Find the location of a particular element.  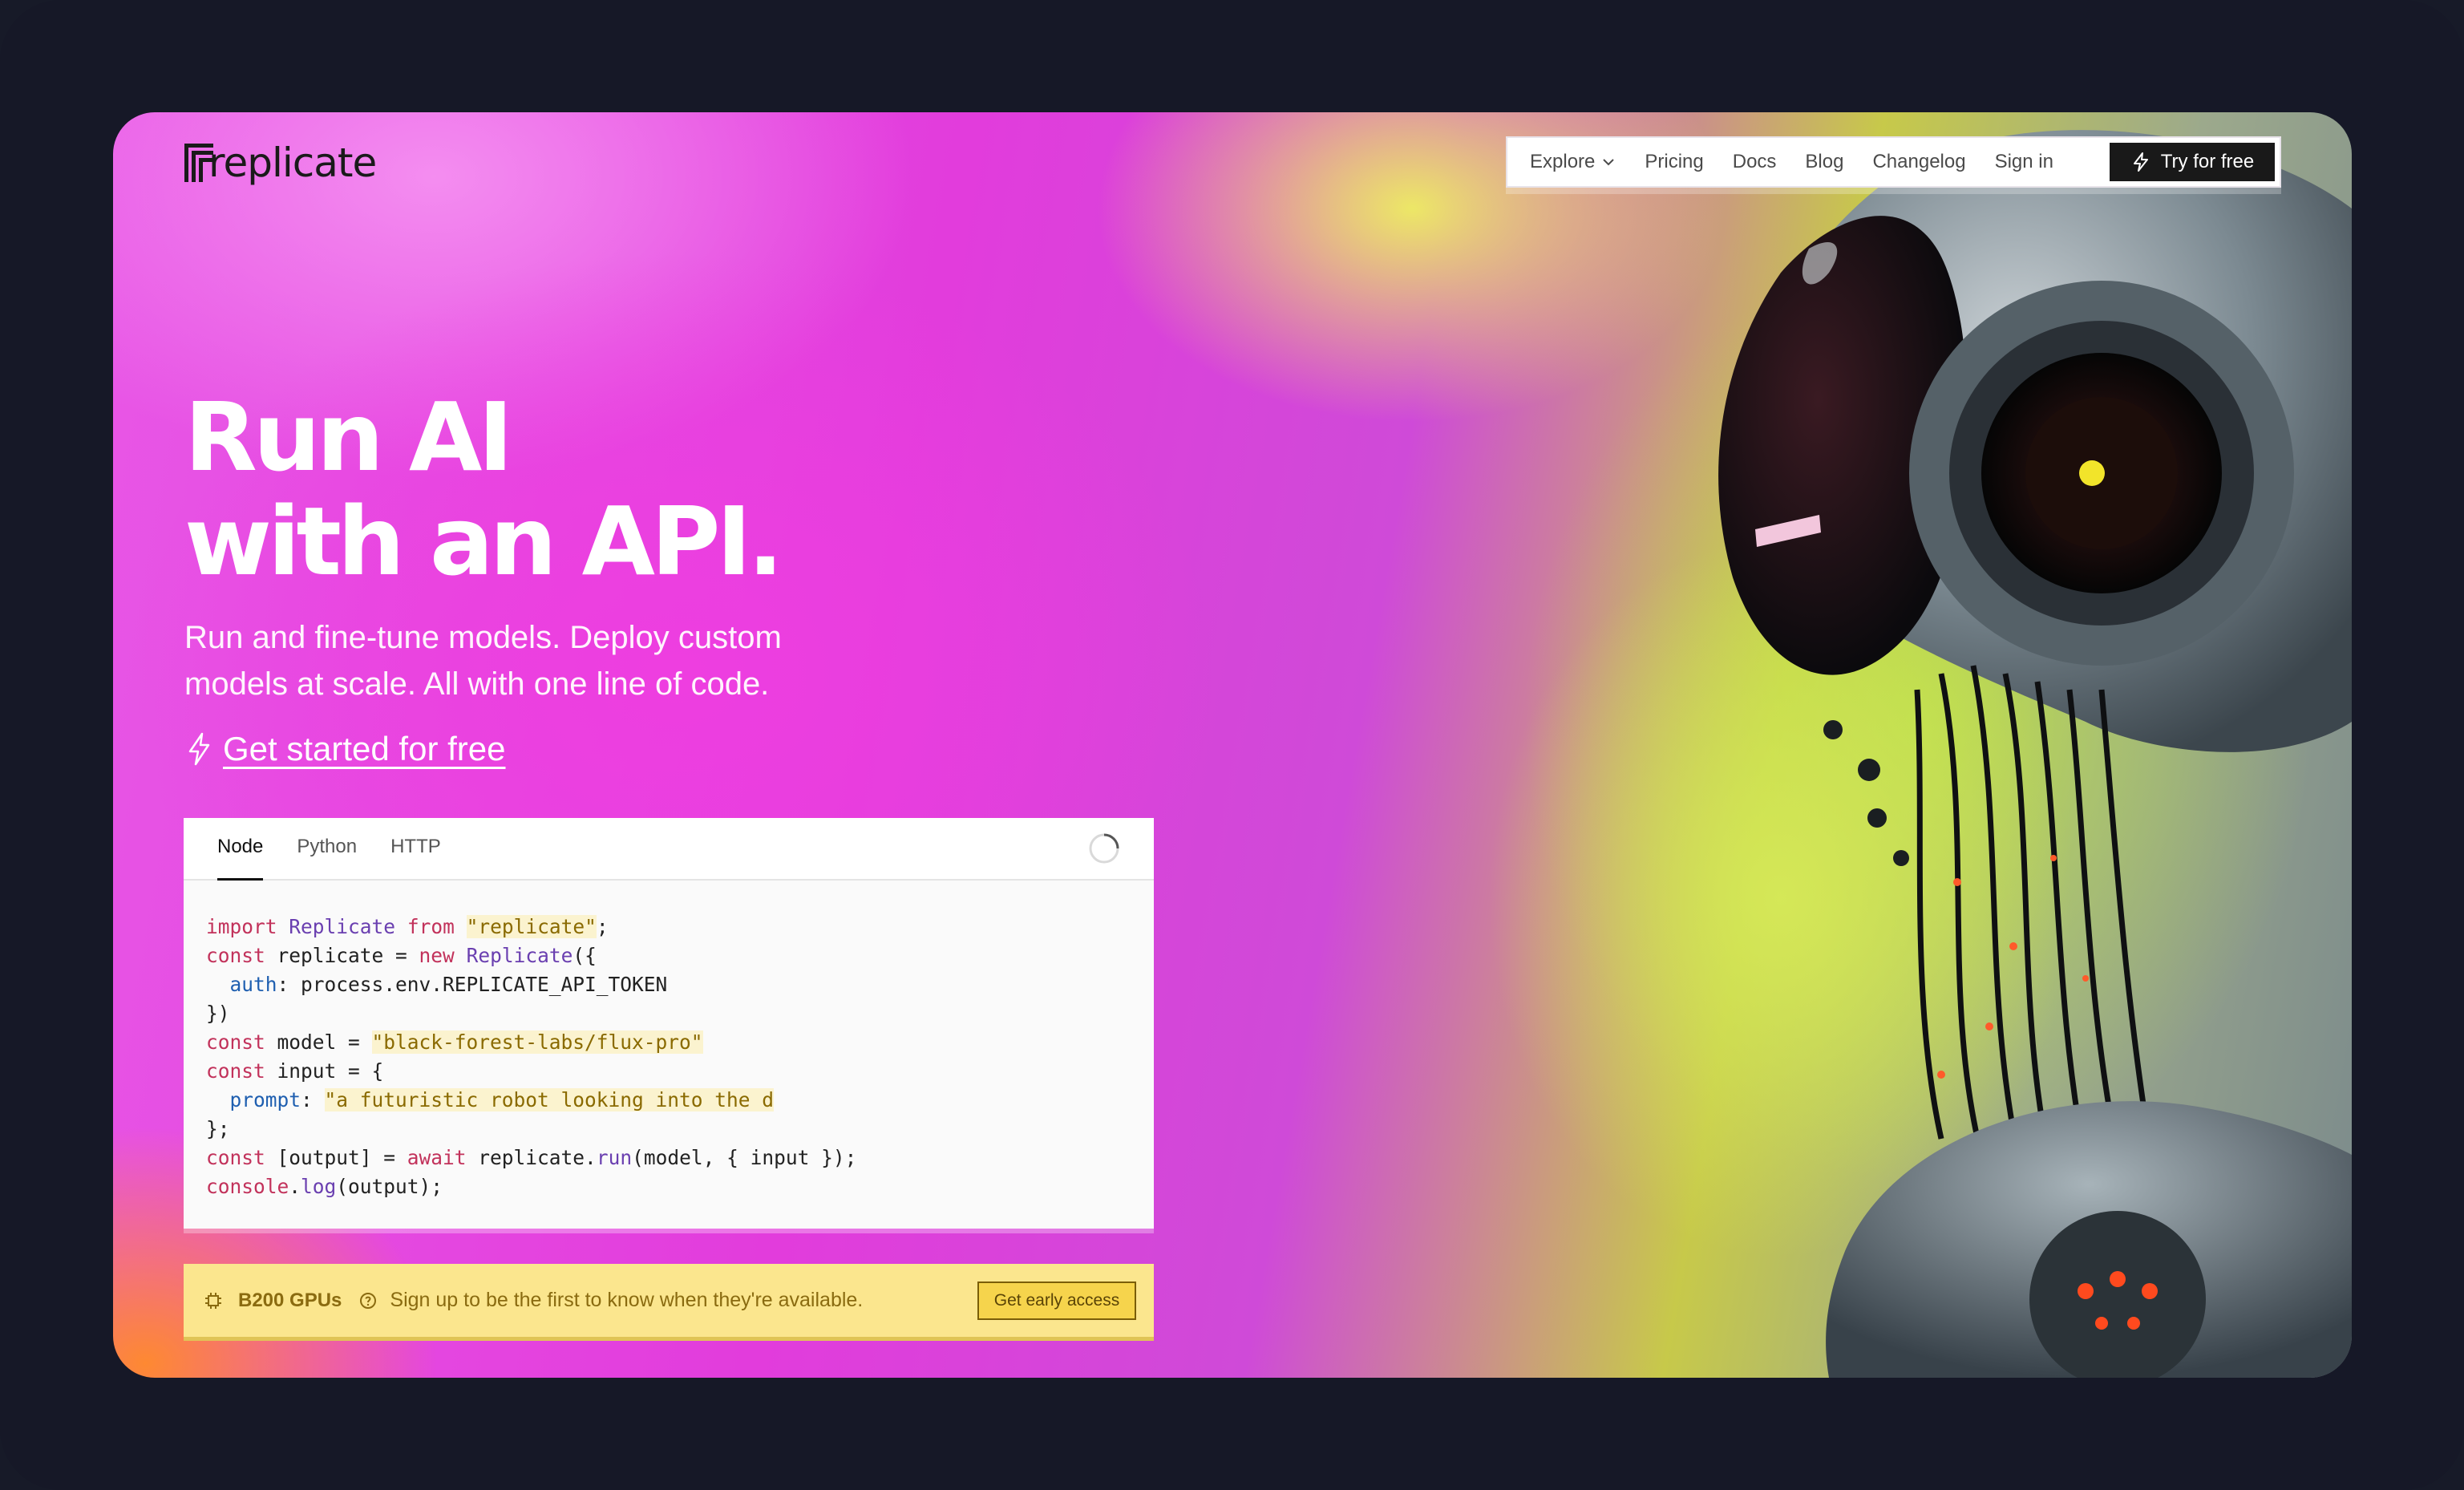

banner-title: B200 GPUs is located at coordinates (290, 1300).